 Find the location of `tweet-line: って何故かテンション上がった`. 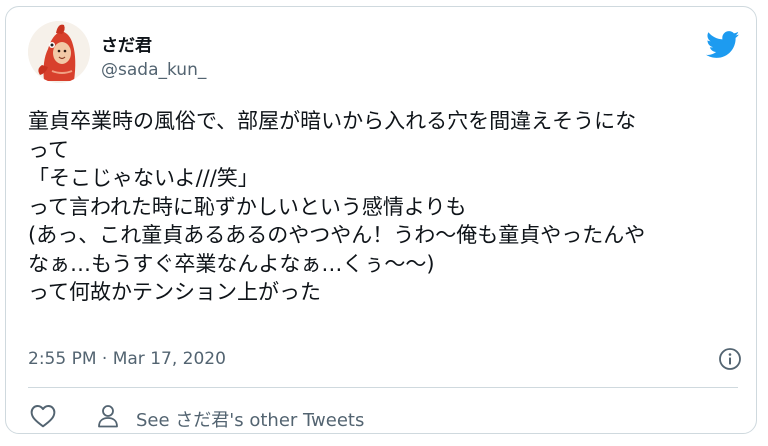

tweet-line: って何故かテンション上がった is located at coordinates (174, 292).